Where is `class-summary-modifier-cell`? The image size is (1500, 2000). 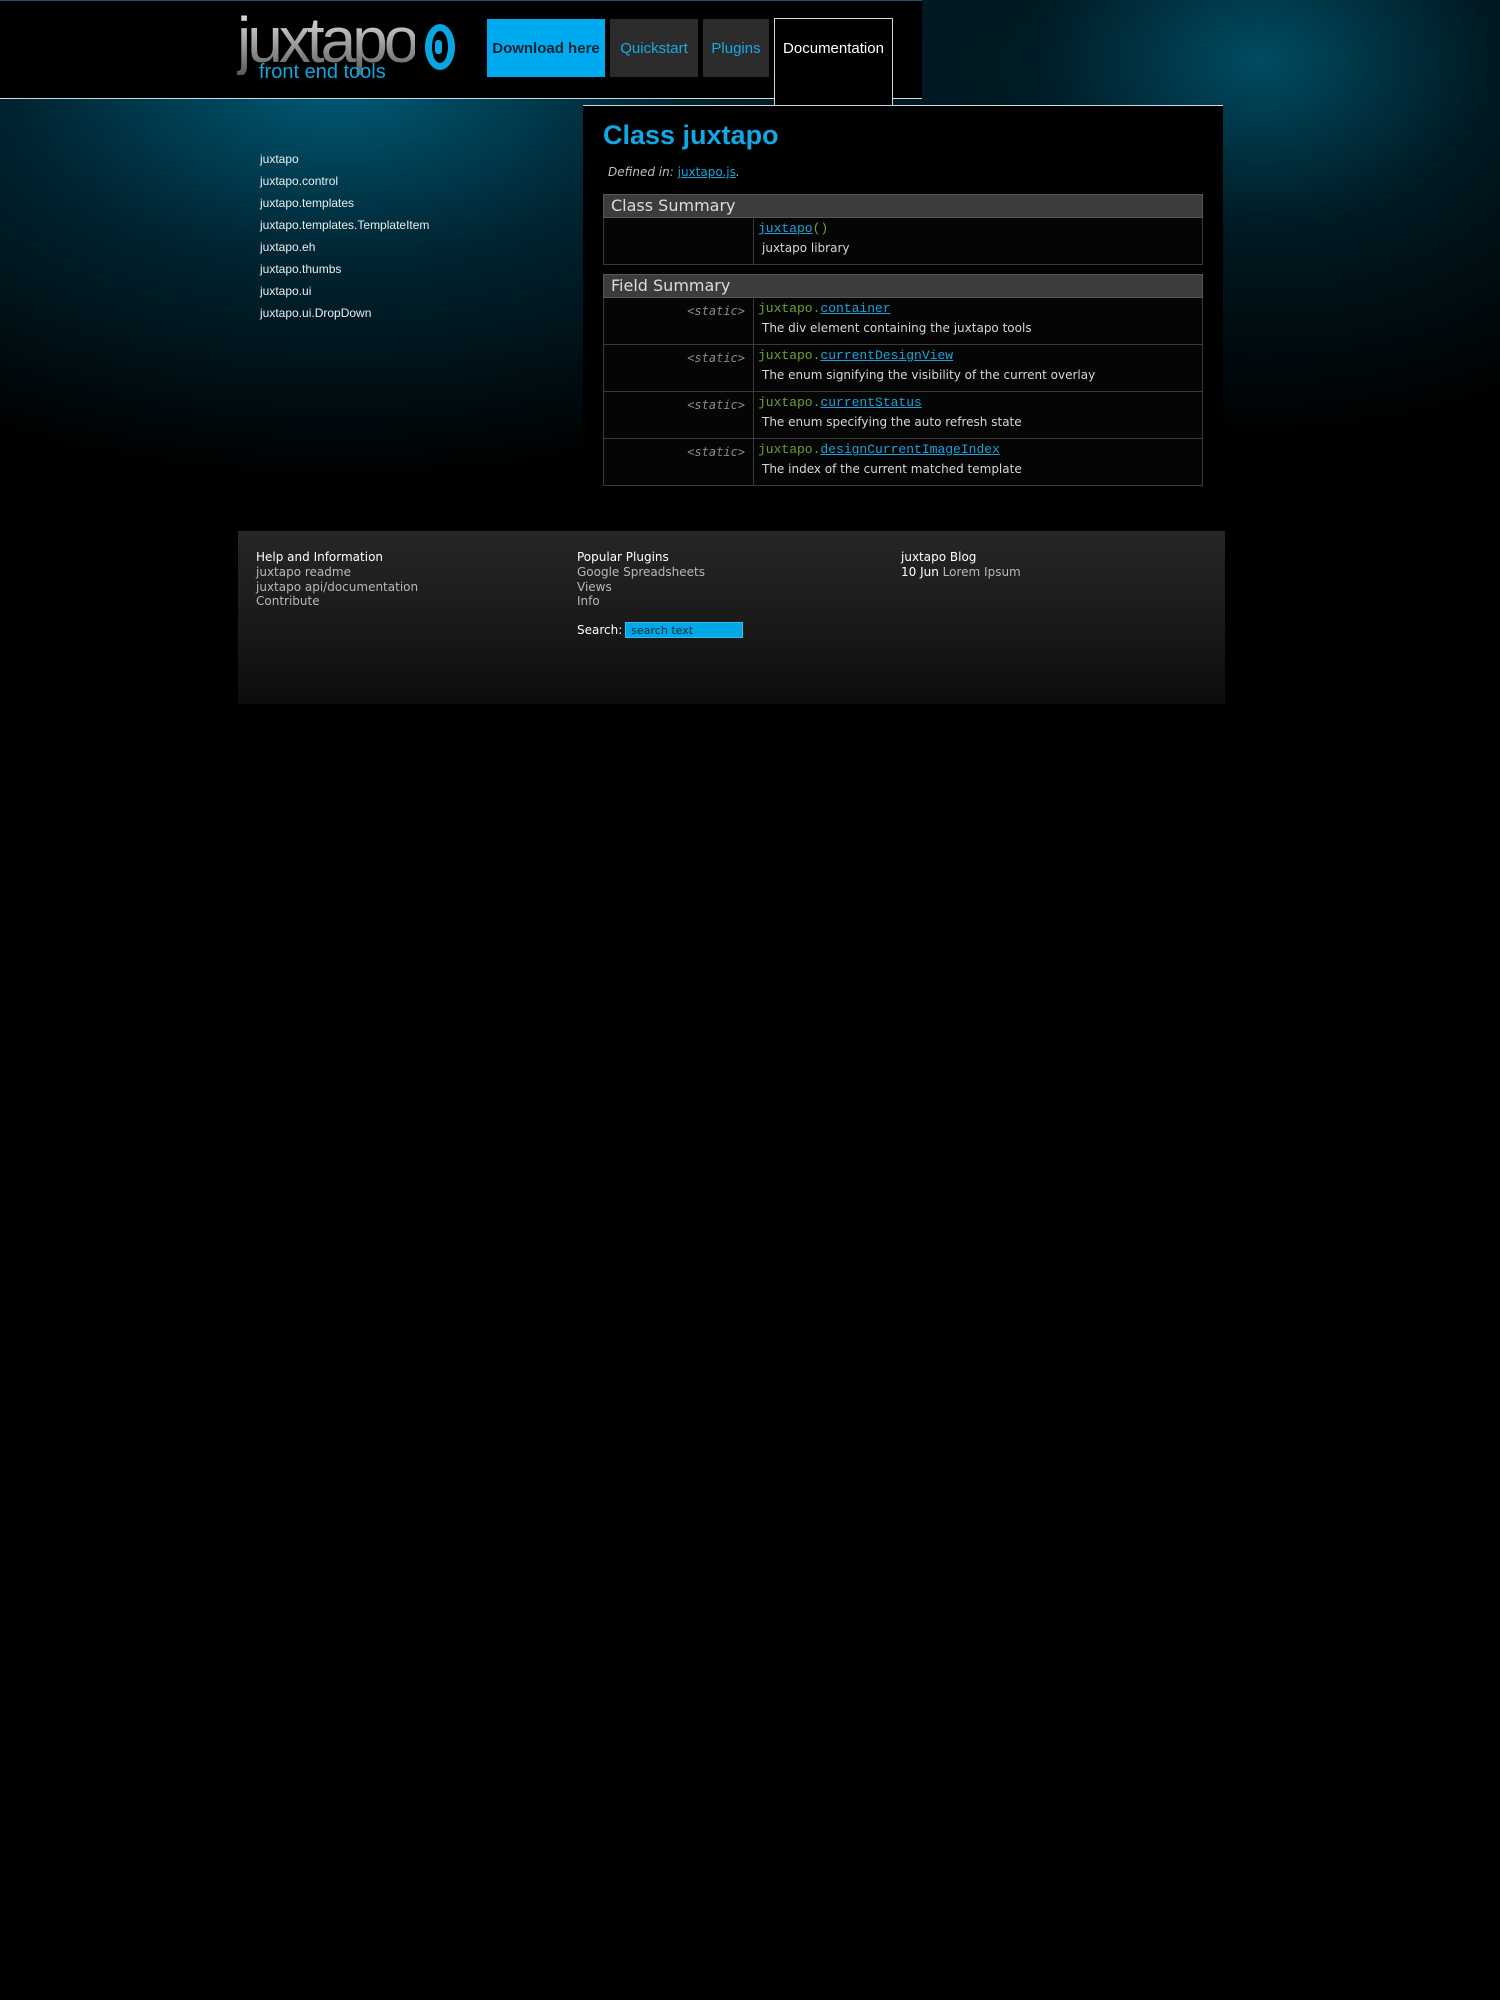
class-summary-modifier-cell is located at coordinates (679, 241).